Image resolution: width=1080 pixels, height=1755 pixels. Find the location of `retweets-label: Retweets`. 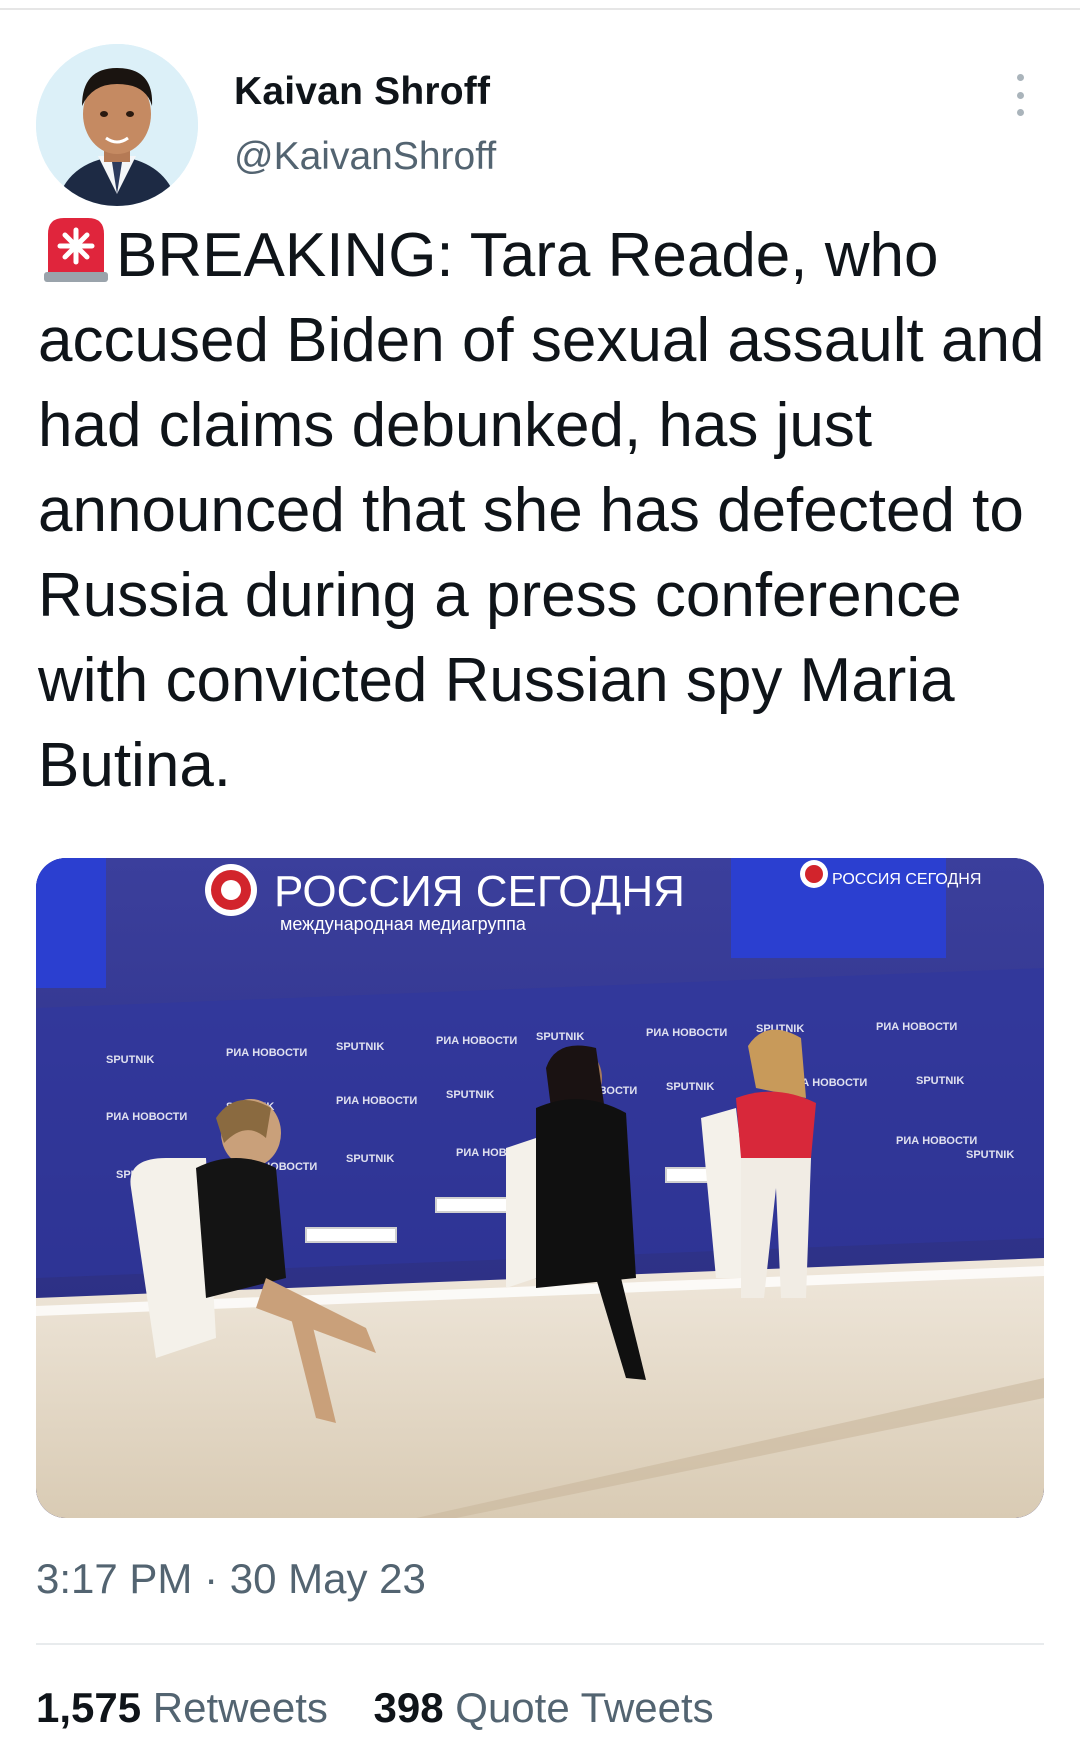

retweets-label: Retweets is located at coordinates (240, 1707).